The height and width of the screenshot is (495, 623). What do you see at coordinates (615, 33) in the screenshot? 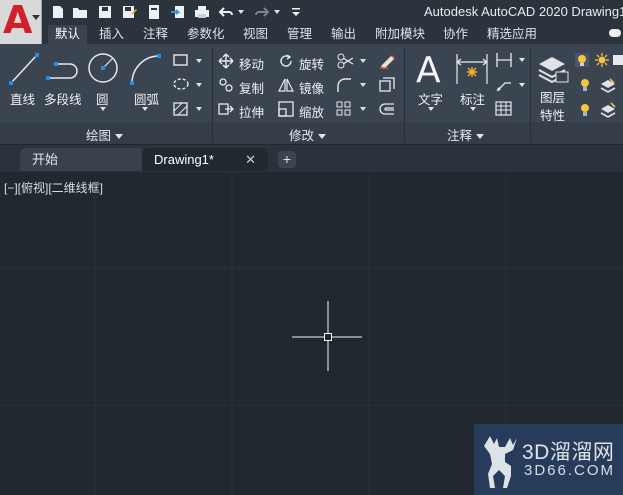
I see `ribbon-display-toggle-icon` at bounding box center [615, 33].